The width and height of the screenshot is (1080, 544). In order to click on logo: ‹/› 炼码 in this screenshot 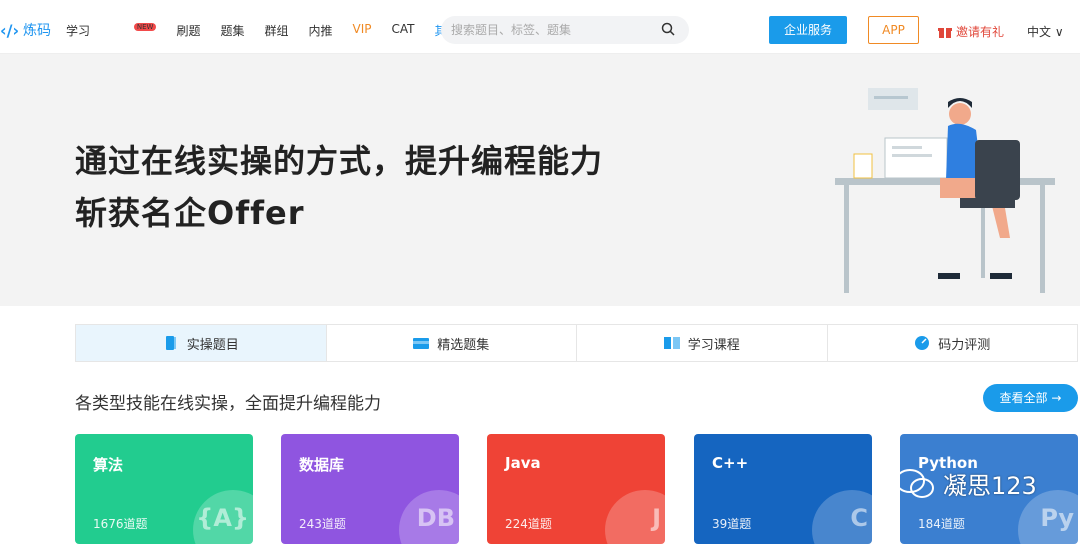, I will do `click(25, 30)`.